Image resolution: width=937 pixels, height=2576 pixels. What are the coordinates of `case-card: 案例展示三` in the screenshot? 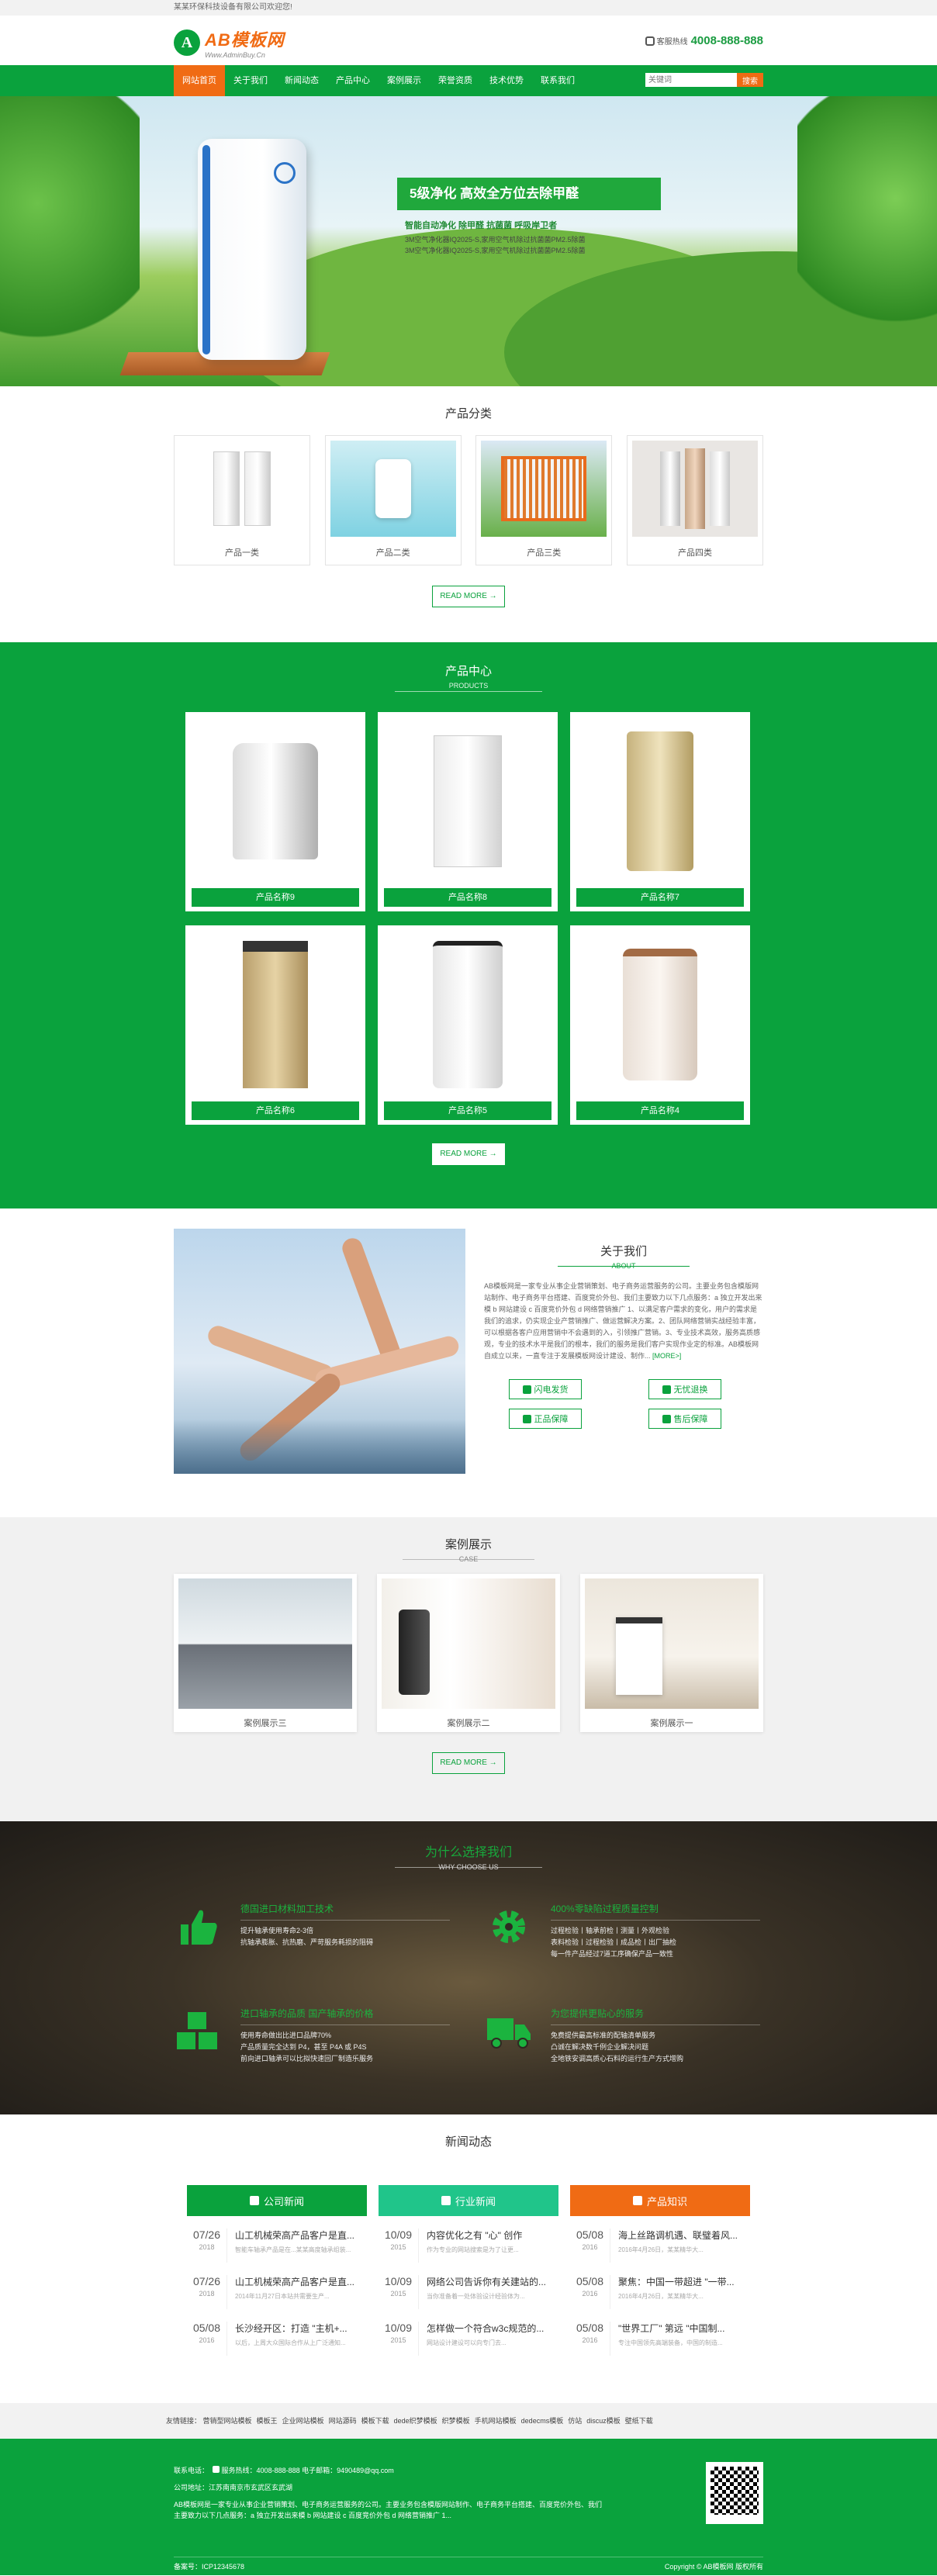 It's located at (265, 1653).